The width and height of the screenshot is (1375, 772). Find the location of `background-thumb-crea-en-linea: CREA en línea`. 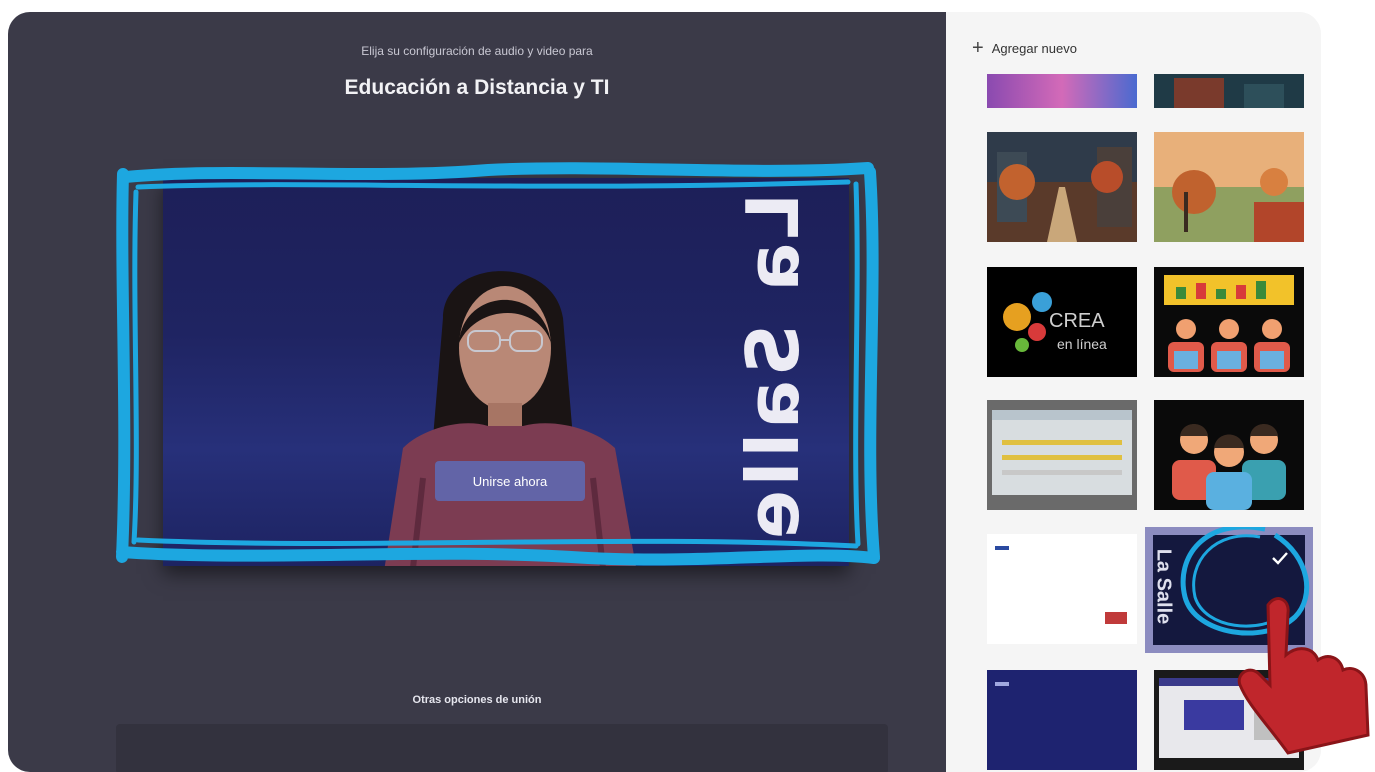

background-thumb-crea-en-linea: CREA en línea is located at coordinates (1062, 322).